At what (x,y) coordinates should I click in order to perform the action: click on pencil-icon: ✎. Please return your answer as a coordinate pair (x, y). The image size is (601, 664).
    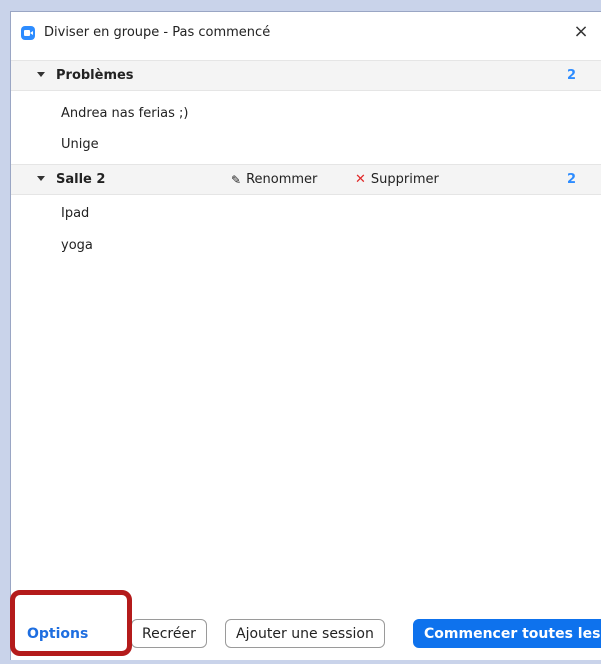
    Looking at the image, I should click on (236, 179).